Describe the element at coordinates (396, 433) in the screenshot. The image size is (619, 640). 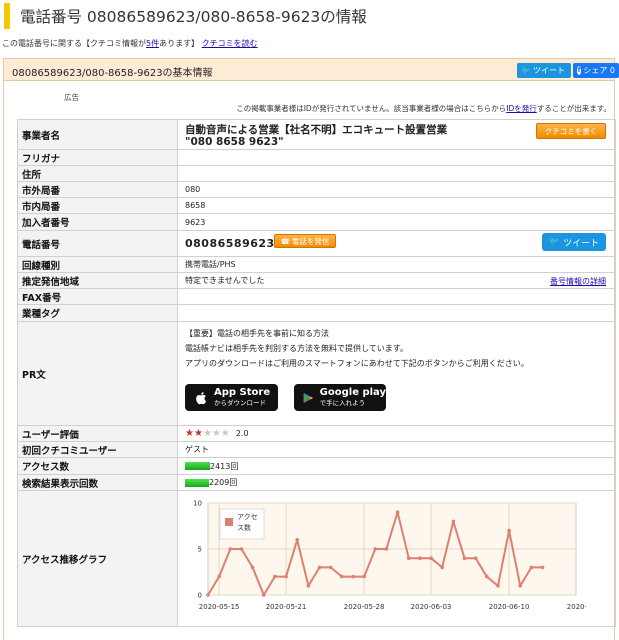
I see `user-rating-cell: ★★★★★ 2.0` at that location.